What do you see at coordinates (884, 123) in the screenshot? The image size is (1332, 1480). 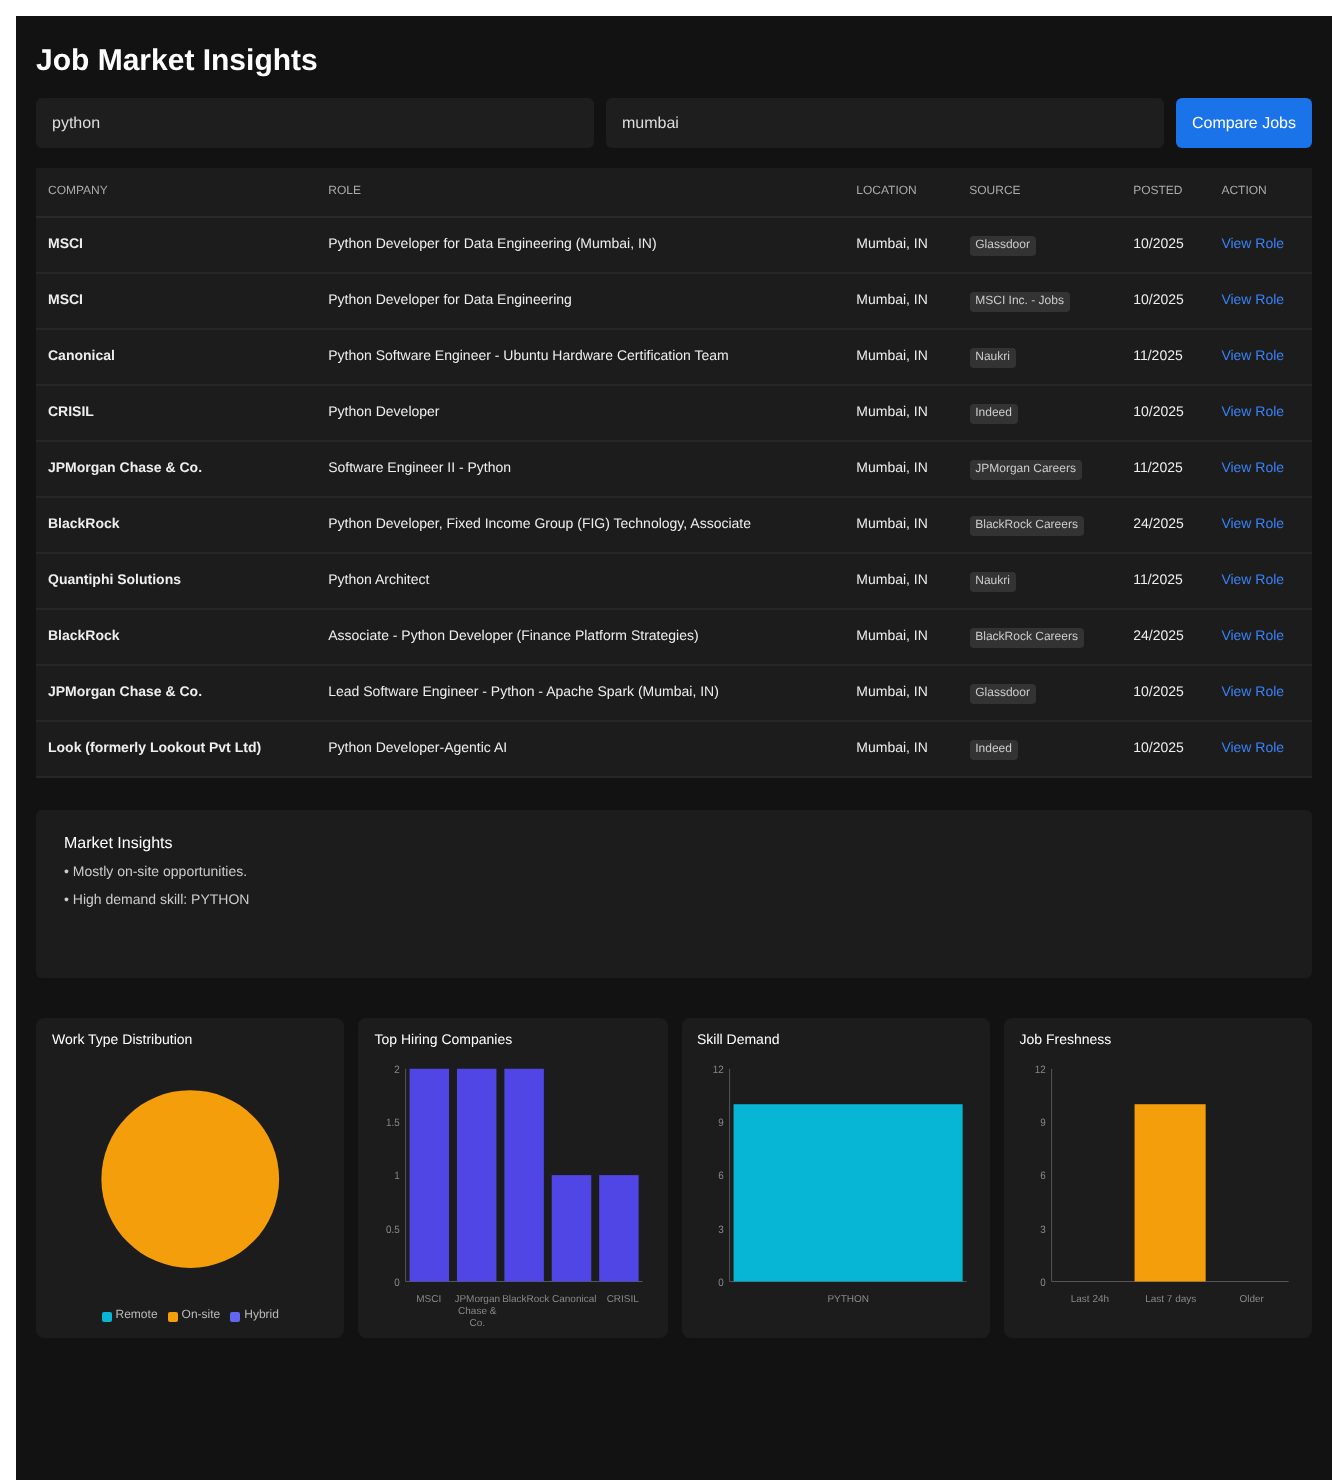 I see `location-field: mumbai` at bounding box center [884, 123].